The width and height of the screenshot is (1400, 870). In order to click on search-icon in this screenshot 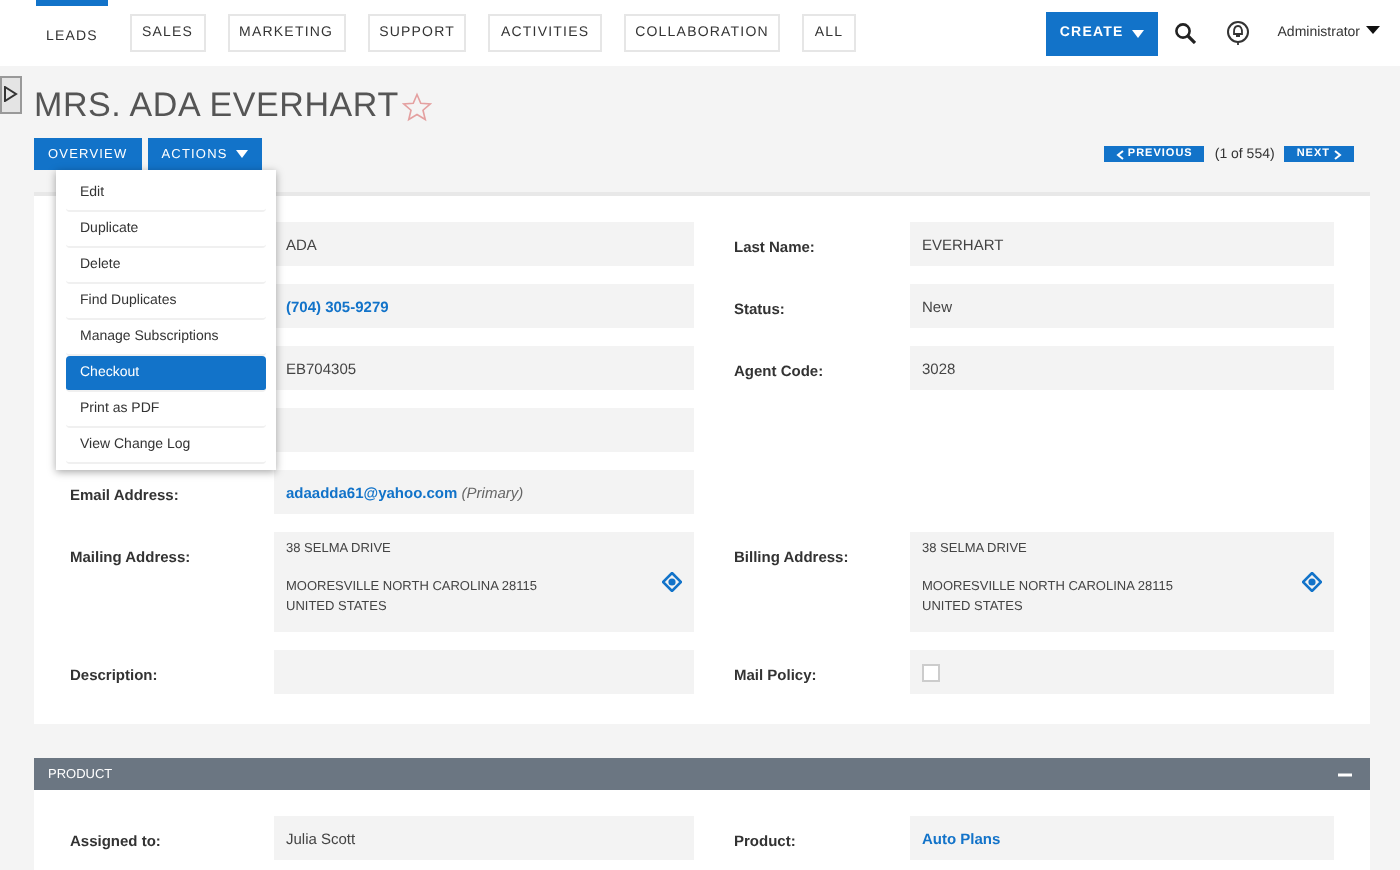, I will do `click(1184, 33)`.